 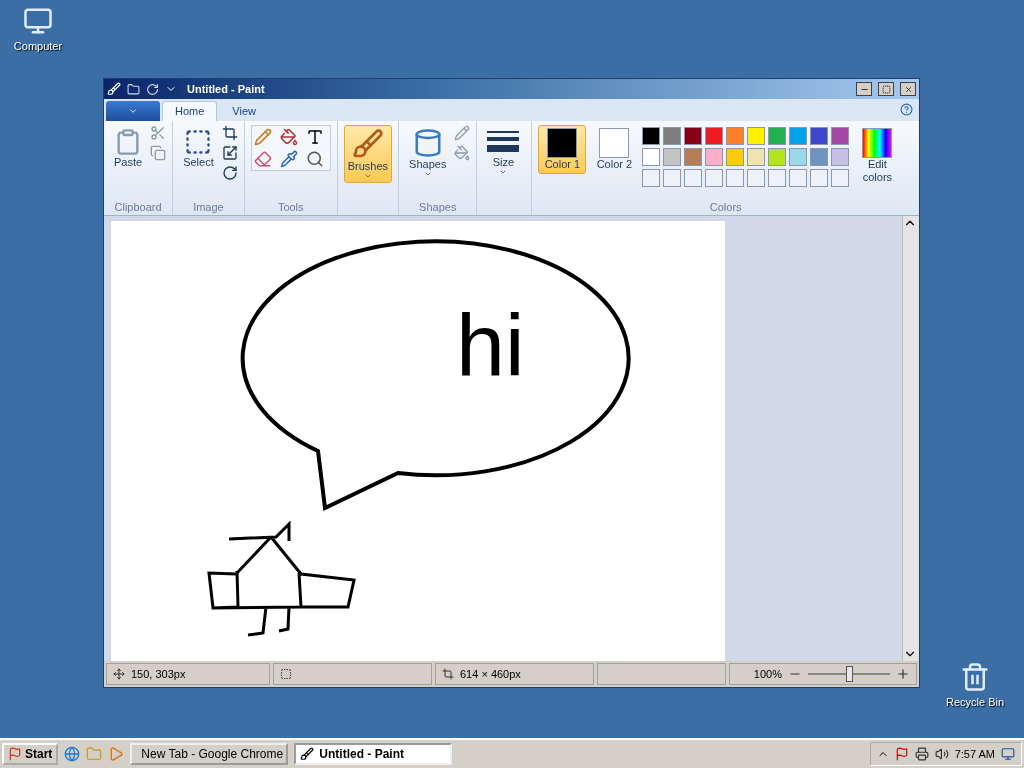 I want to click on group-label: Clipboard, so click(x=138, y=207).